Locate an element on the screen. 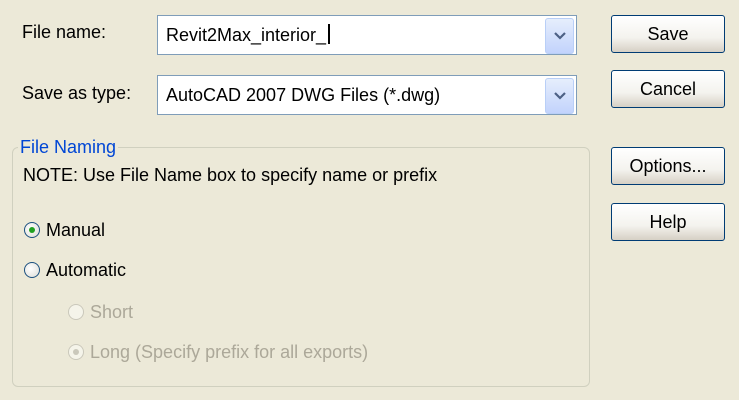 The height and width of the screenshot is (400, 739). file-name-label: File name: is located at coordinates (64, 32).